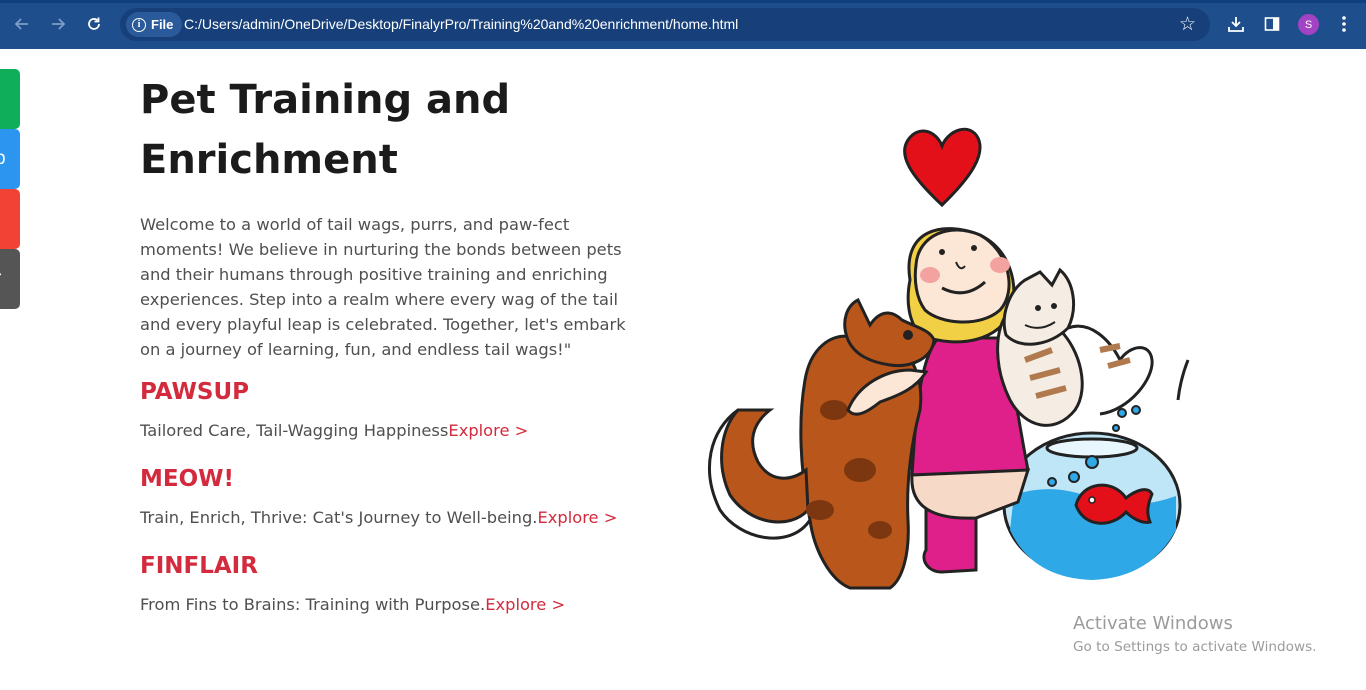 This screenshot has height=690, width=1366. I want to click on downloads-button, so click(1236, 24).